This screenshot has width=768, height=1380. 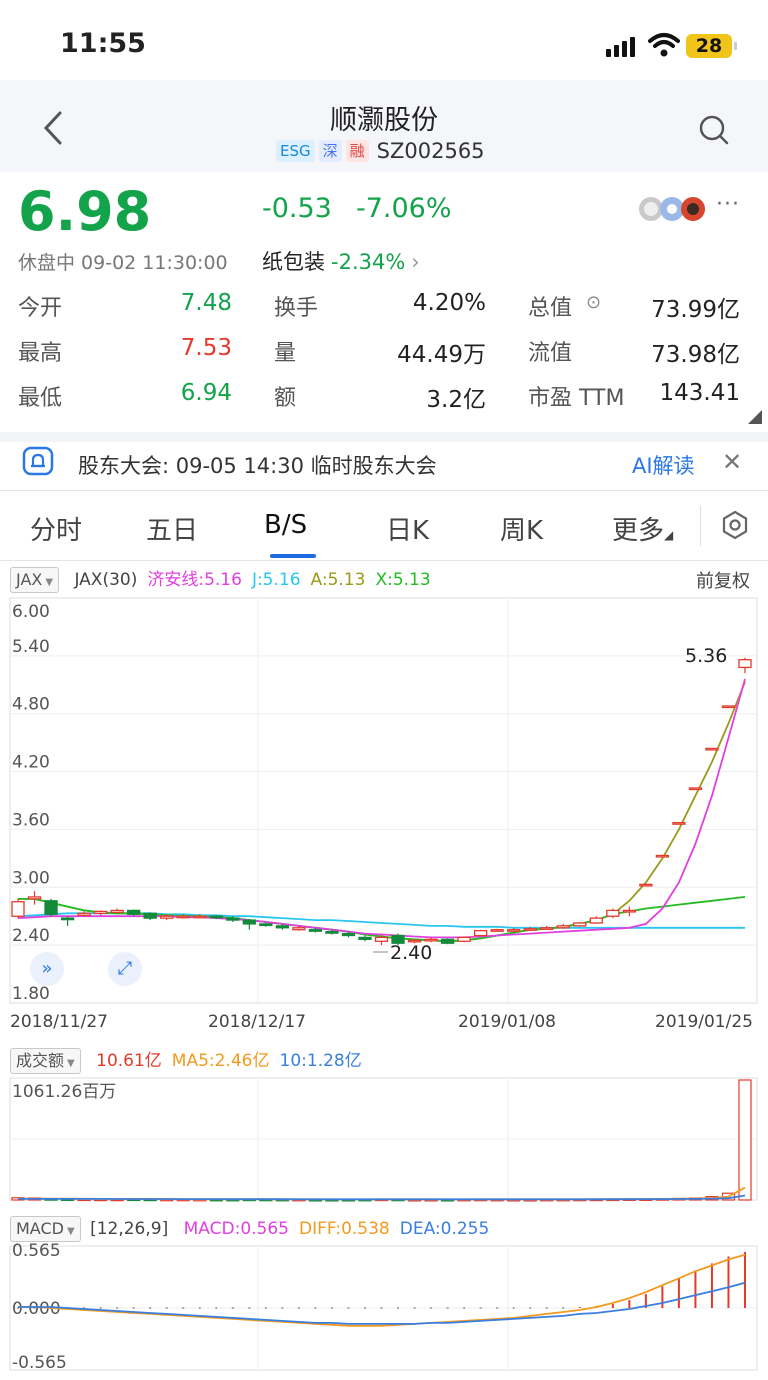 What do you see at coordinates (755, 417) in the screenshot?
I see `expand-corner-icon` at bounding box center [755, 417].